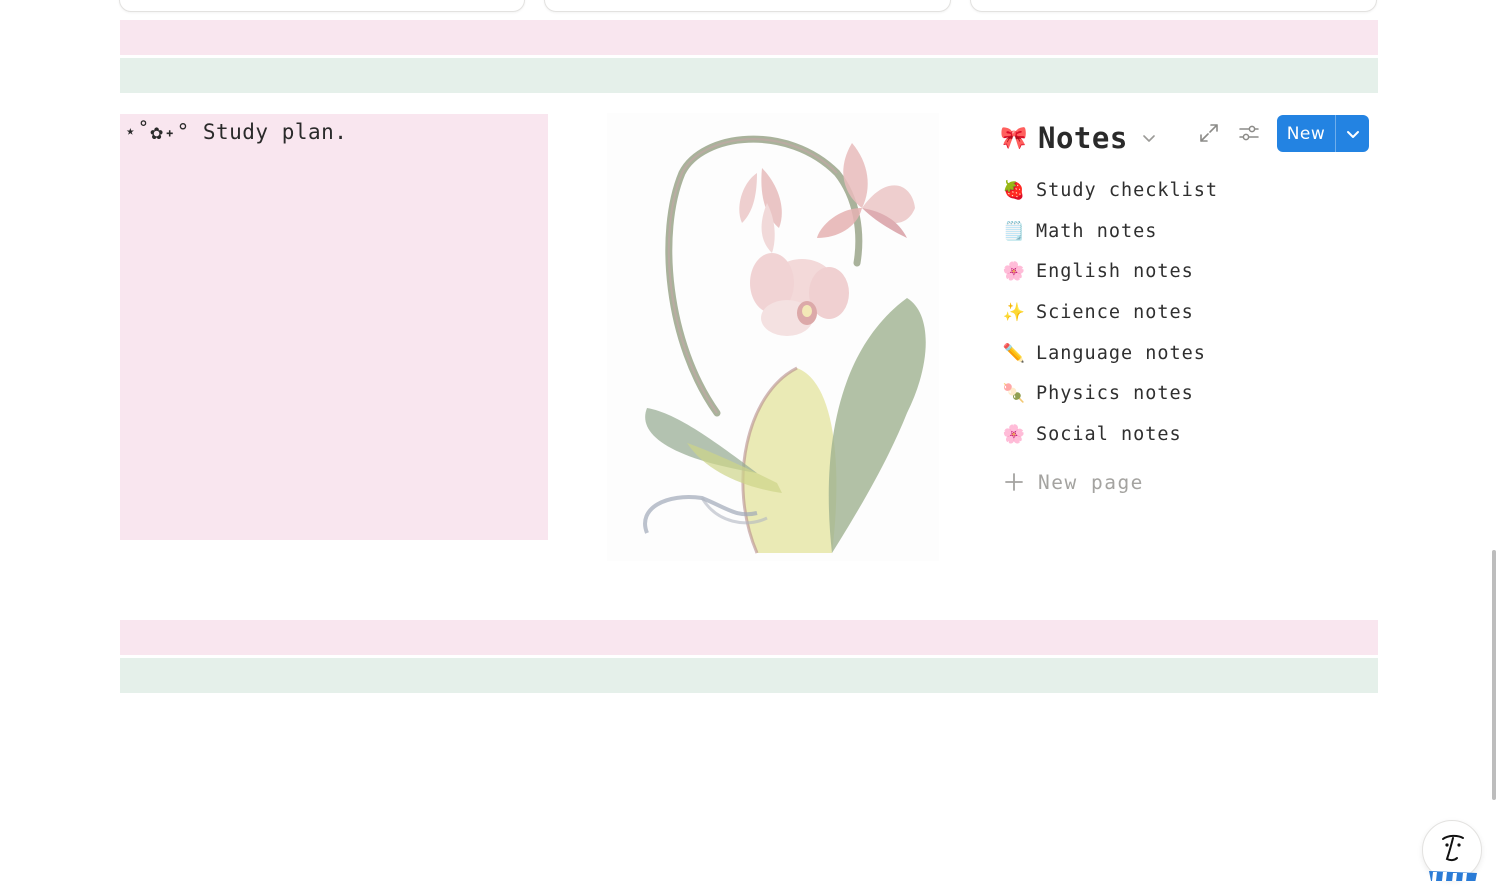 Image resolution: width=1500 pixels, height=896 pixels. I want to click on list-item-label: Science notes, so click(1115, 312).